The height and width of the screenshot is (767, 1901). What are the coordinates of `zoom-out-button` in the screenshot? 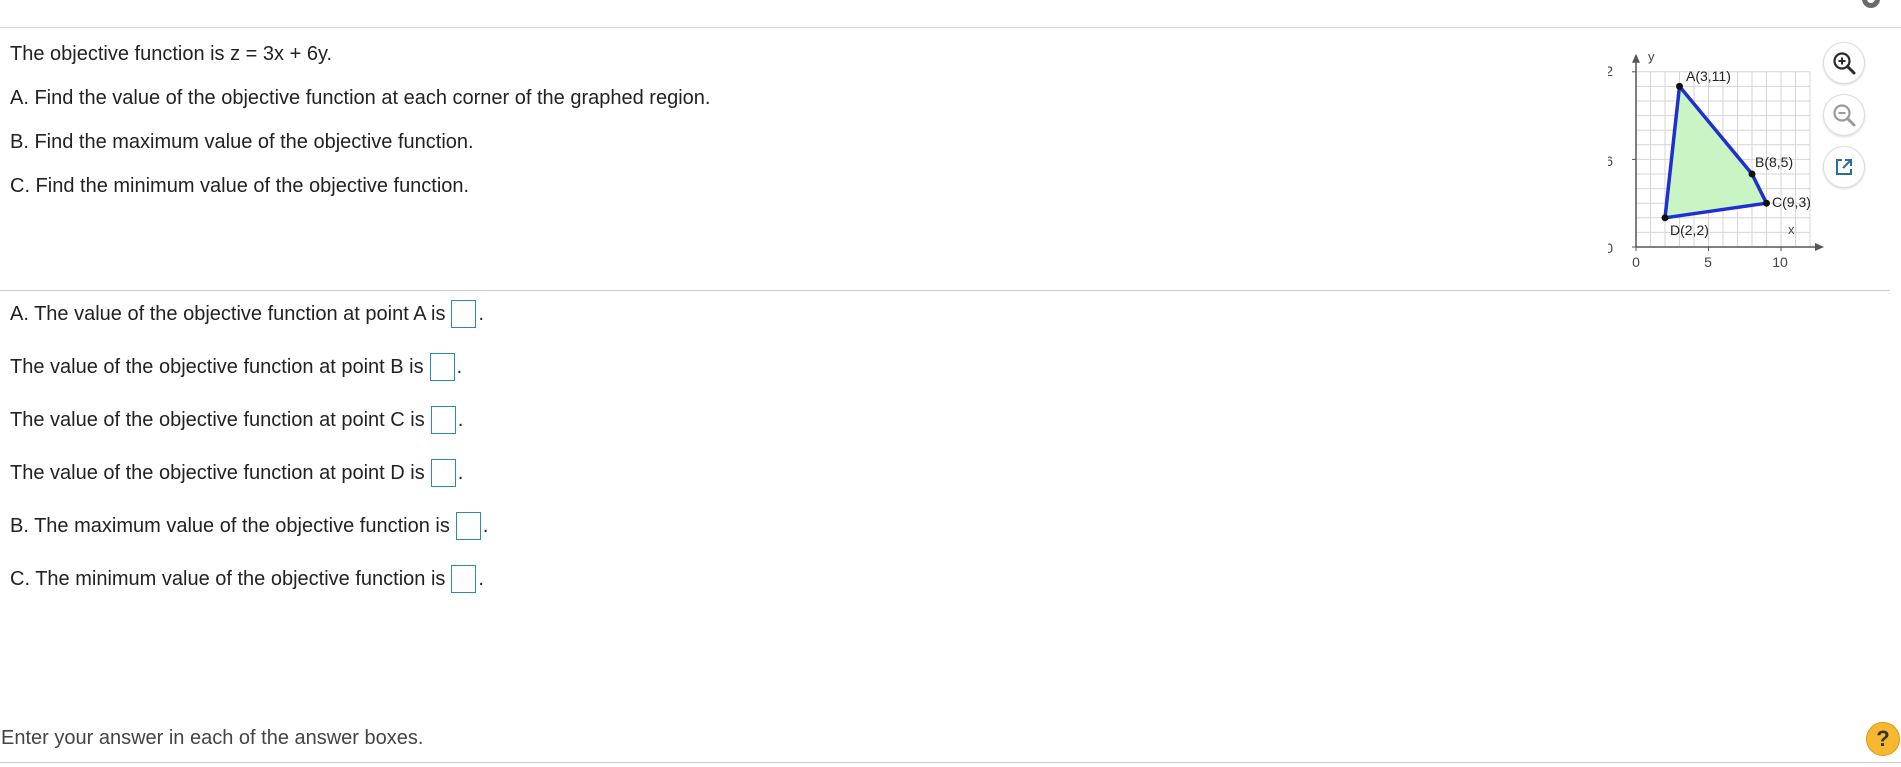 It's located at (1844, 115).